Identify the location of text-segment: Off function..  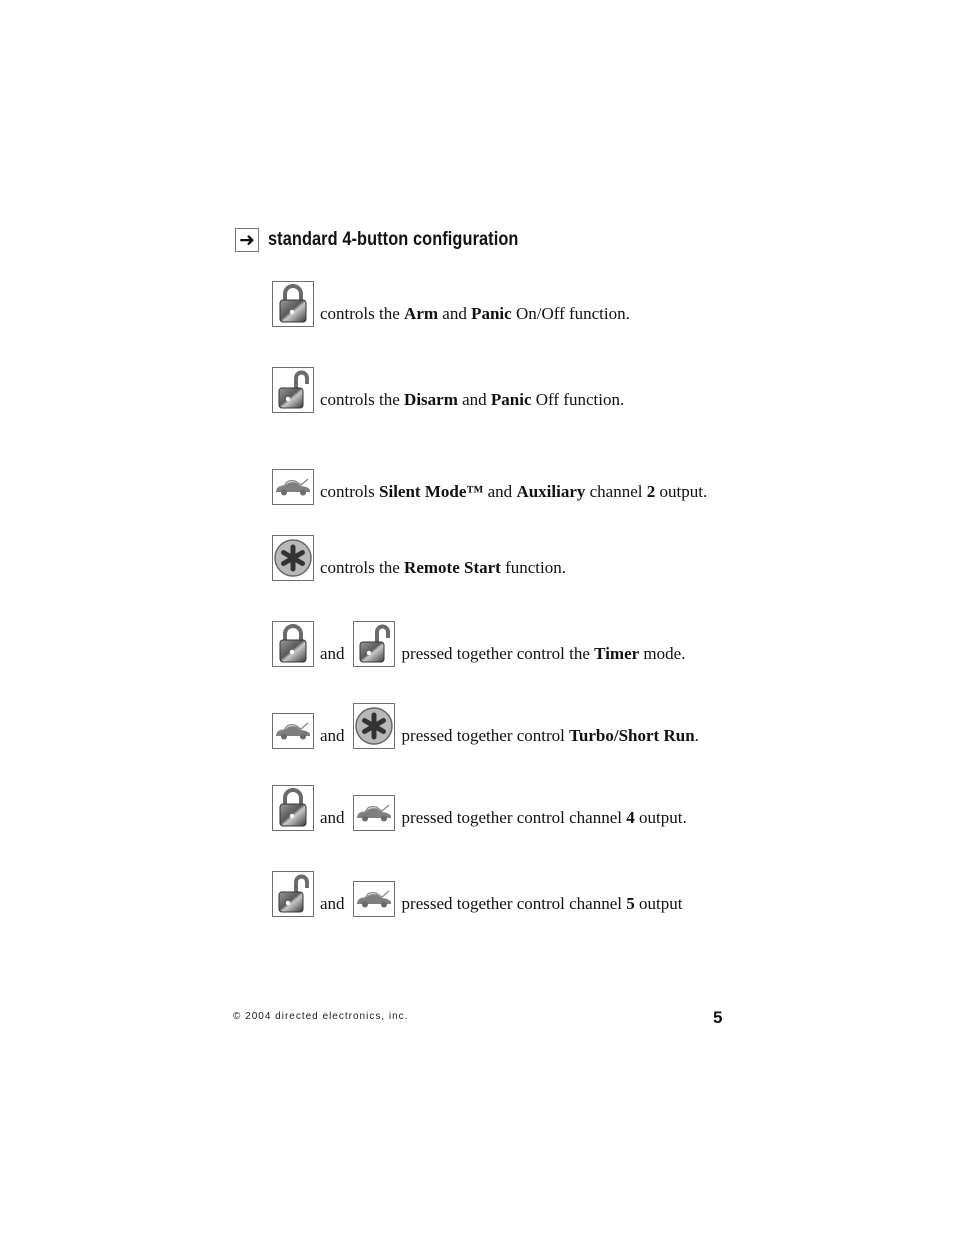
(578, 399).